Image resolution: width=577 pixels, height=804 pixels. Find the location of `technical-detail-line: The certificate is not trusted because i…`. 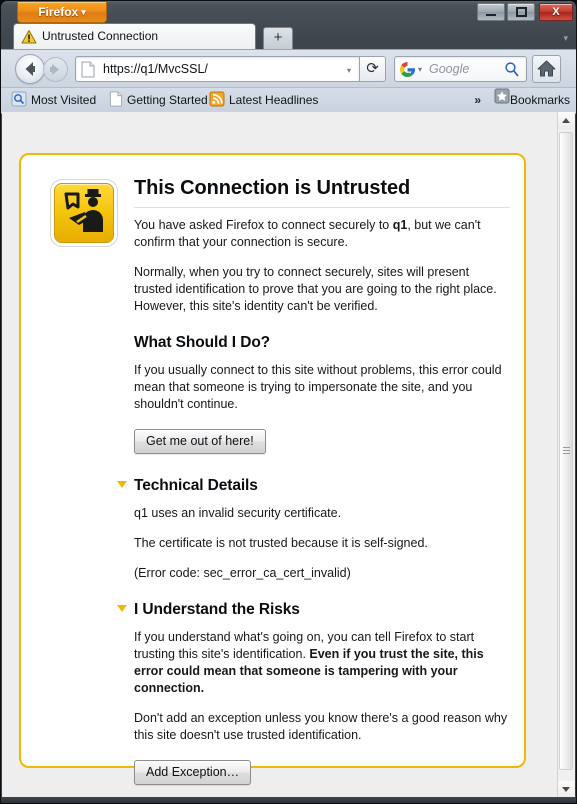

technical-detail-line: The certificate is not trusted because i… is located at coordinates (281, 543).